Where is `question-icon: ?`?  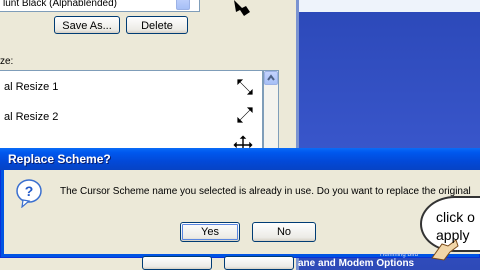 question-icon: ? is located at coordinates (29, 193).